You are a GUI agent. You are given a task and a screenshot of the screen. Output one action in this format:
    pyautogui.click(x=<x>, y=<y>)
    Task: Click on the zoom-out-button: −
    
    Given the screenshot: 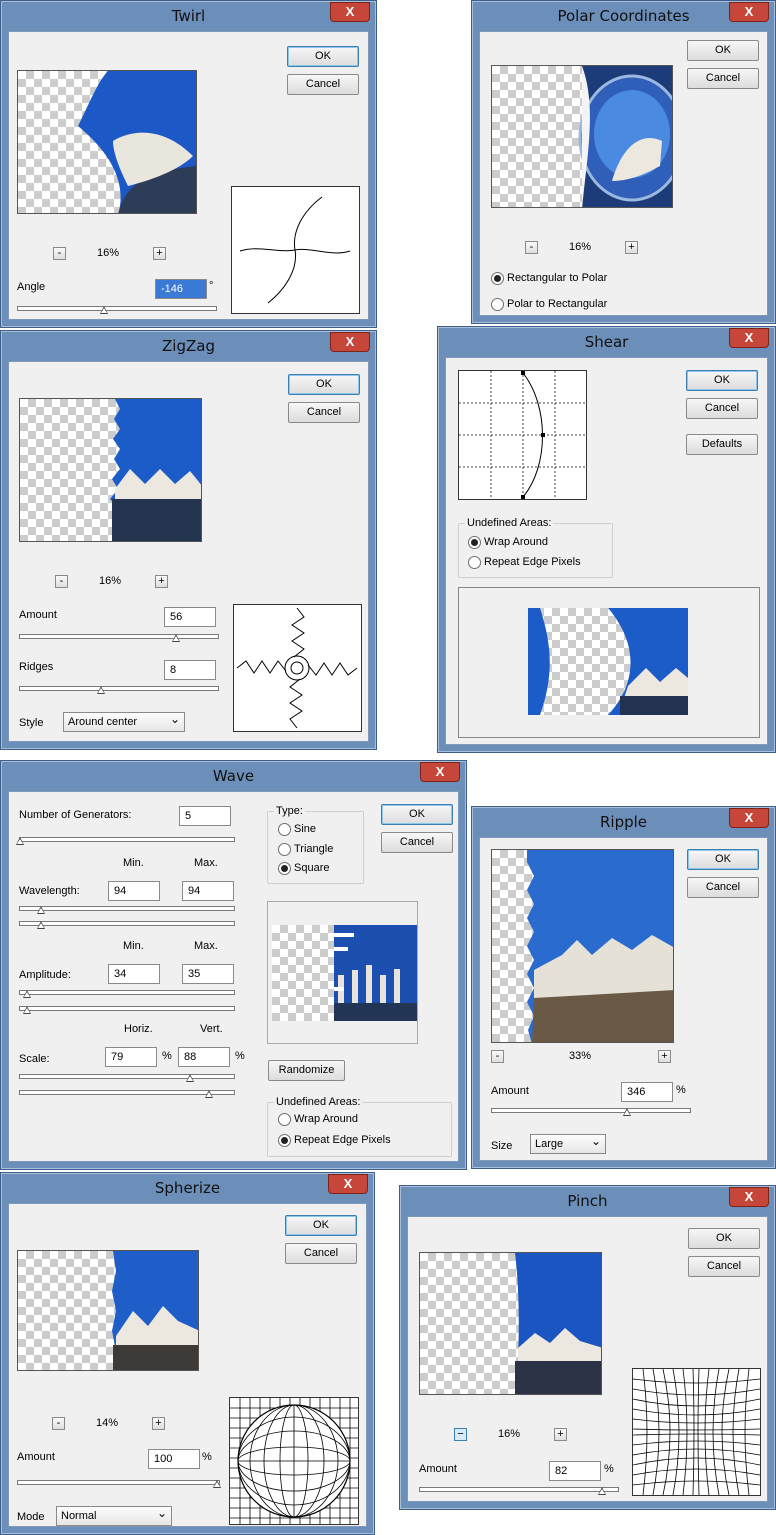 What is the action you would take?
    pyautogui.click(x=460, y=1434)
    